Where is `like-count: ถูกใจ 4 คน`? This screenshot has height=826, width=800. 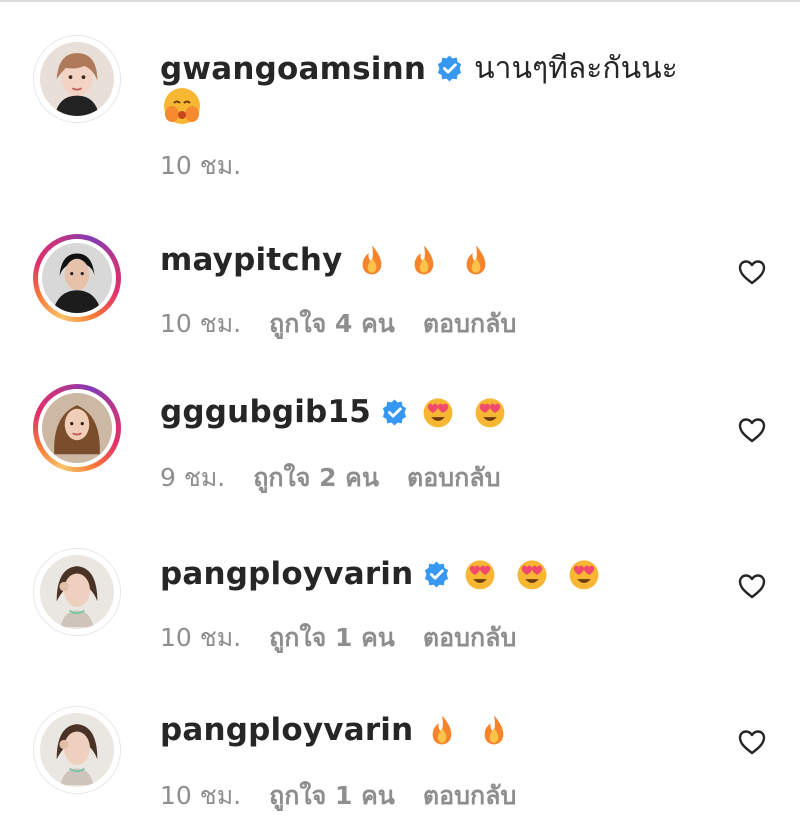 like-count: ถูกใจ 4 คน is located at coordinates (332, 324).